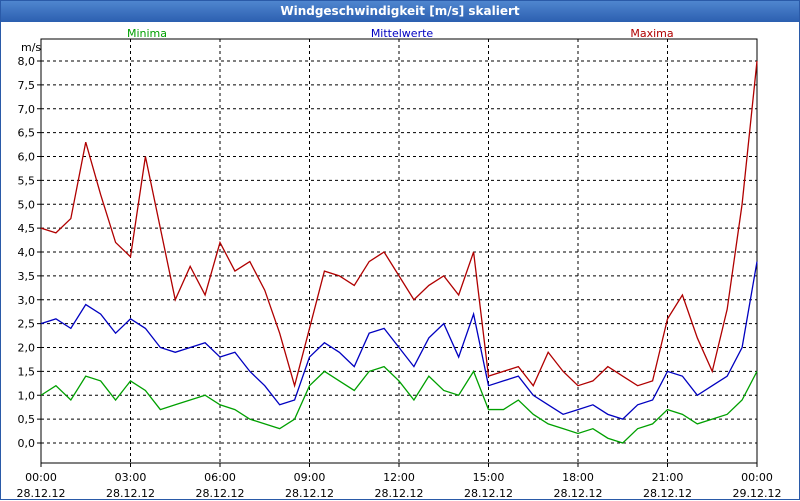 This screenshot has width=800, height=501. Describe the element at coordinates (131, 477) in the screenshot. I see `x-tick-label-time: 03:00` at that location.